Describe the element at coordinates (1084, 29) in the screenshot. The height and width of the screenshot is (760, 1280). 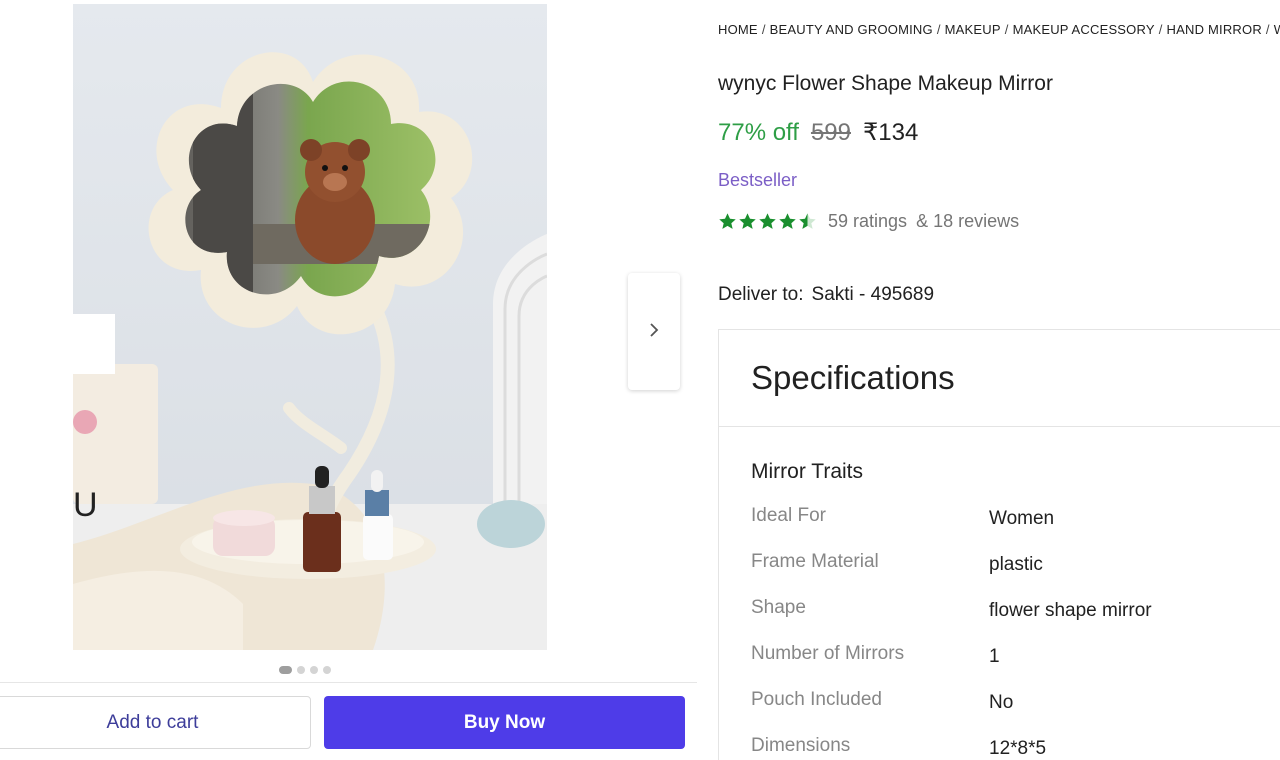
I see `breadcrumb-item: MAKEUP ACCESSORY` at that location.